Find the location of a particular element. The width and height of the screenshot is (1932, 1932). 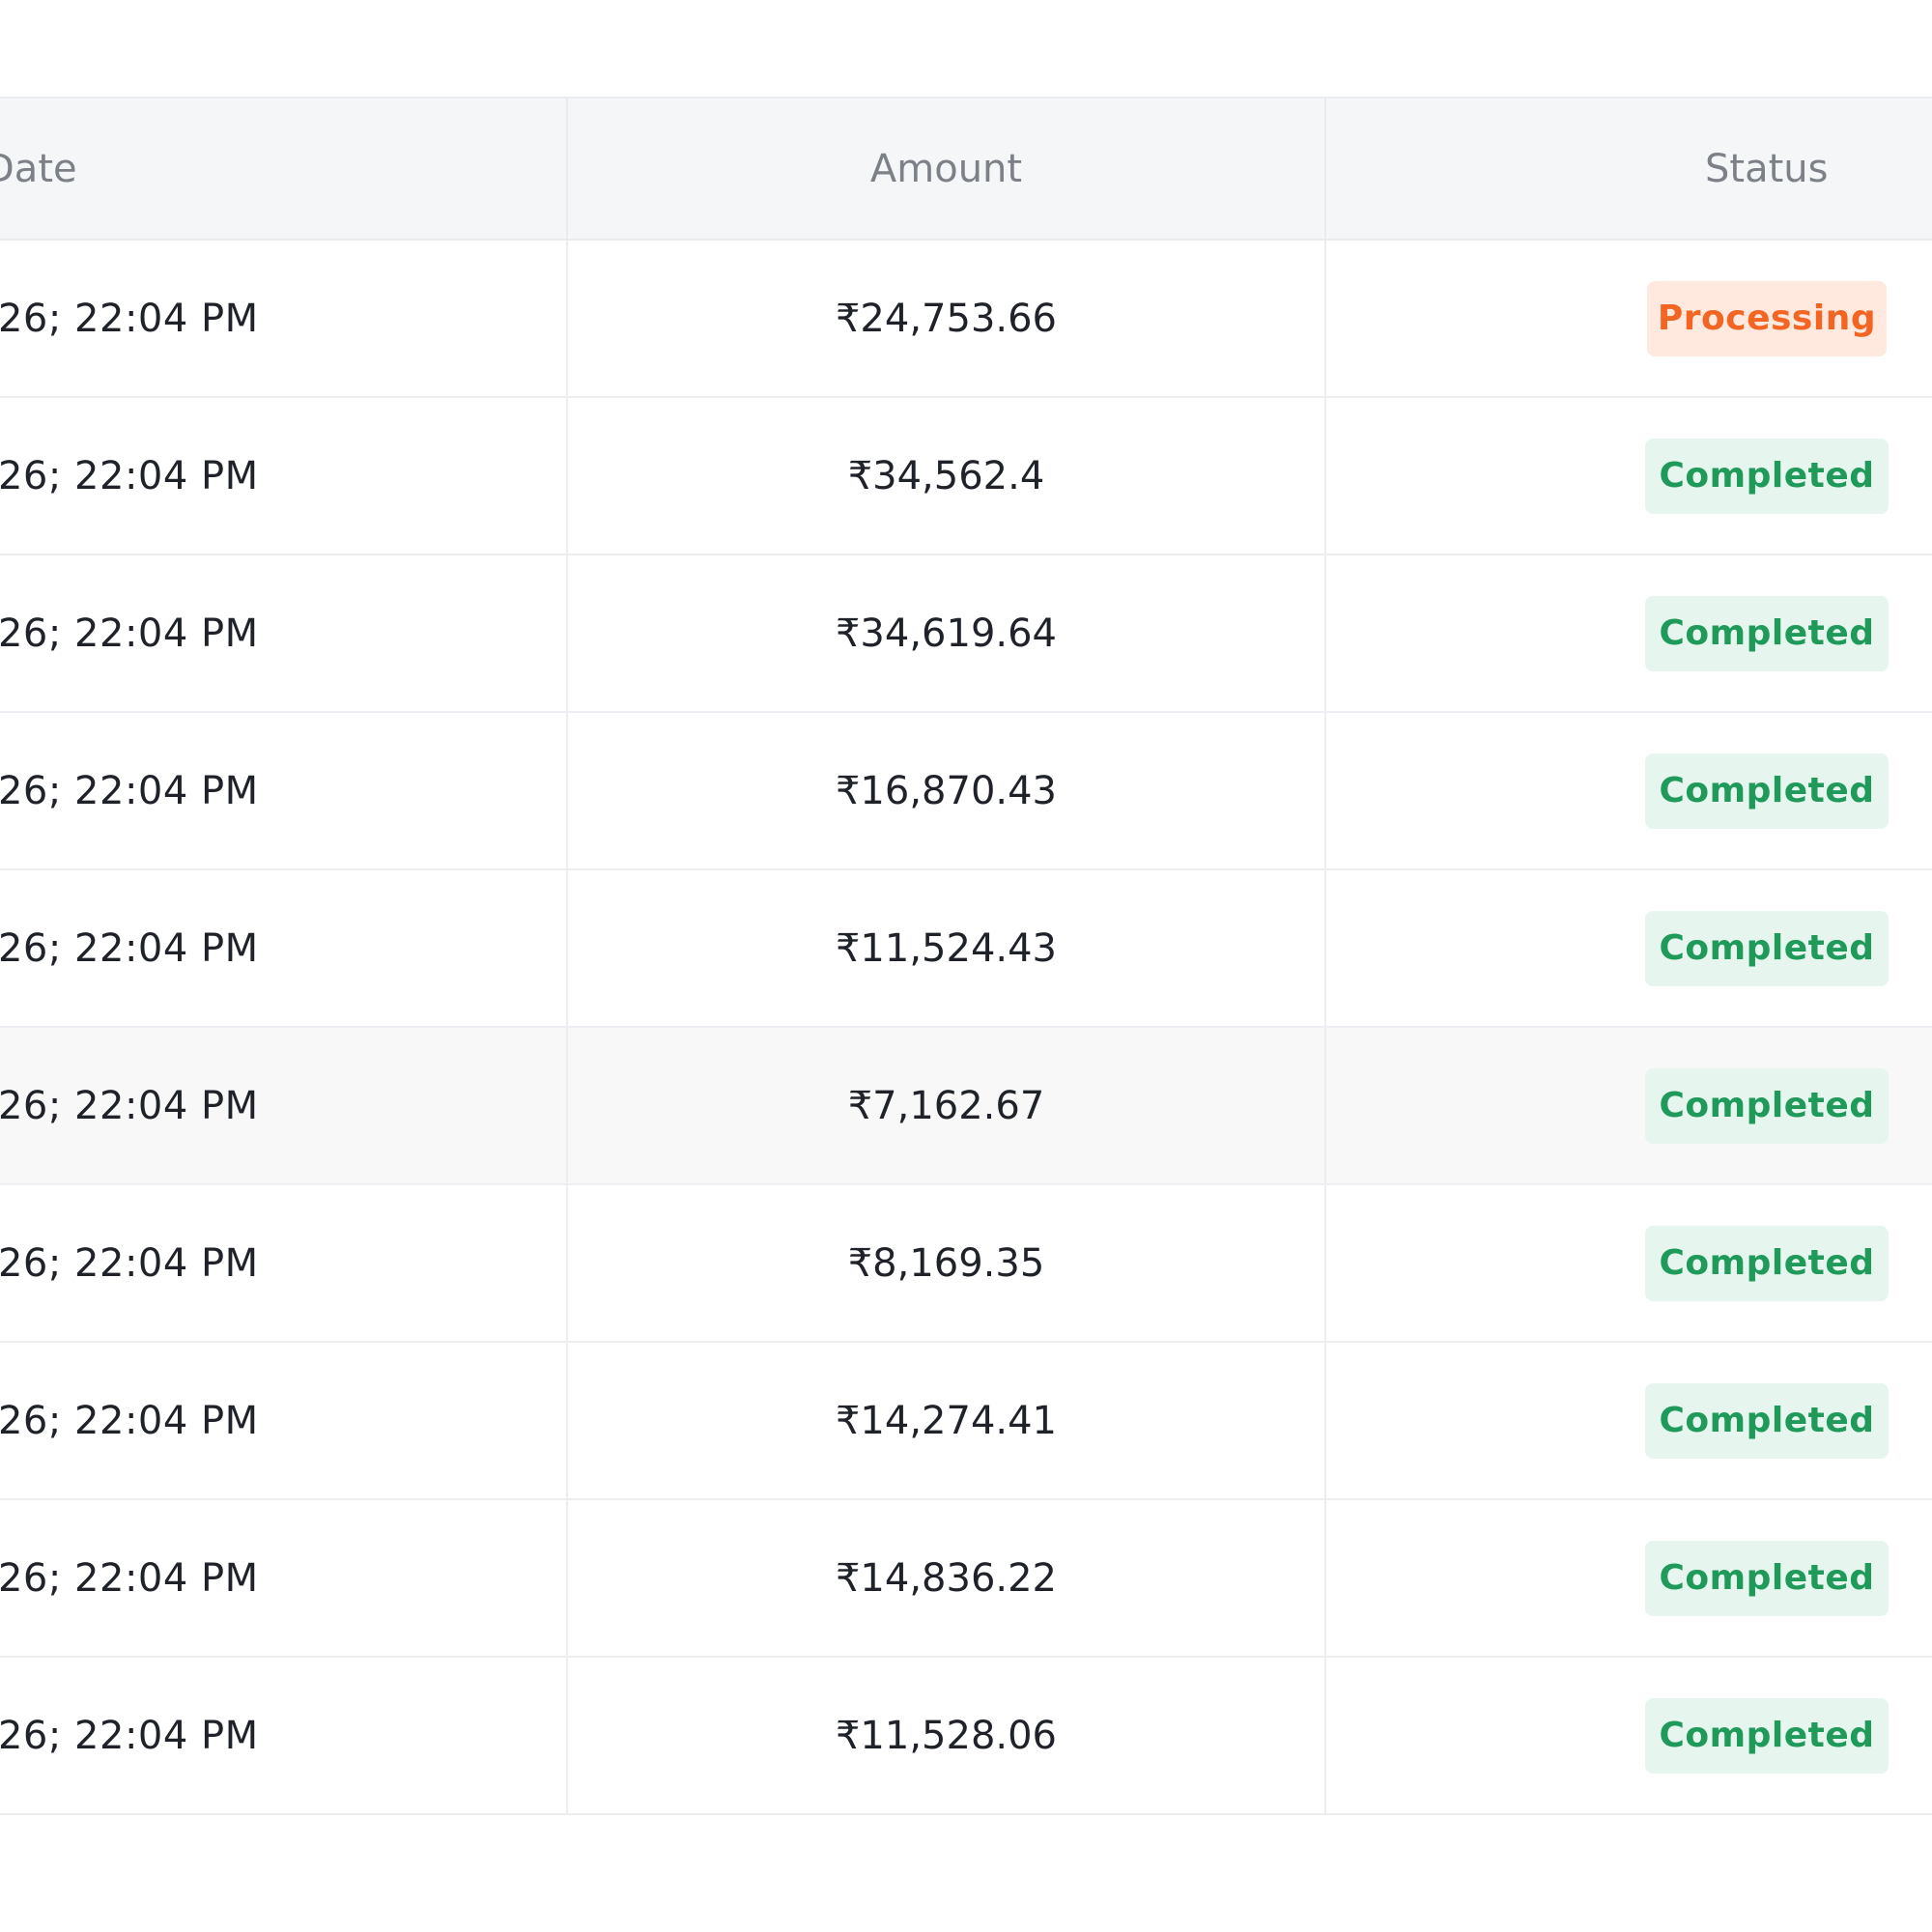

table-row: 026; 22:04 PM ₹34,562.4 Completed is located at coordinates (966, 475).